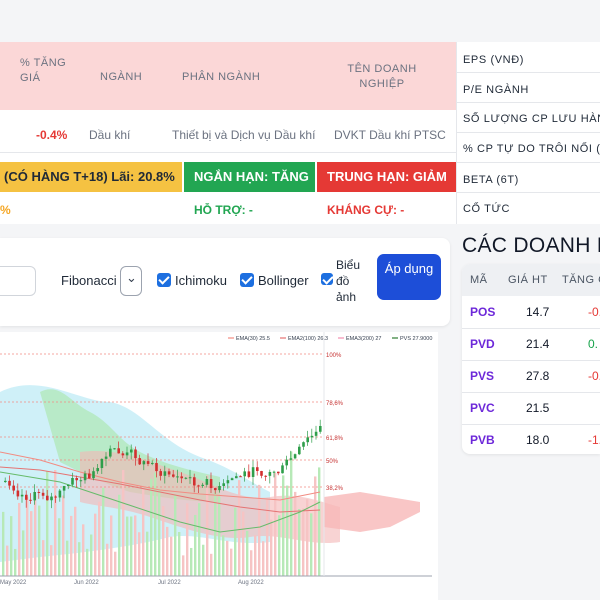 The image size is (600, 600). What do you see at coordinates (86, 583) in the screenshot?
I see `x-axis-label: Jun 2022` at bounding box center [86, 583].